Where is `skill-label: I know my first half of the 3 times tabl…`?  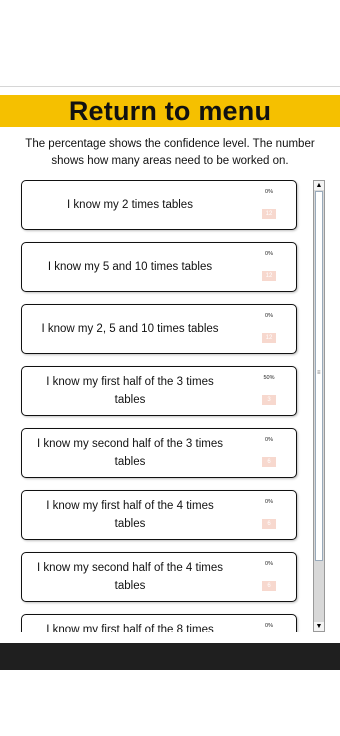 skill-label: I know my first half of the 3 times tabl… is located at coordinates (130, 391).